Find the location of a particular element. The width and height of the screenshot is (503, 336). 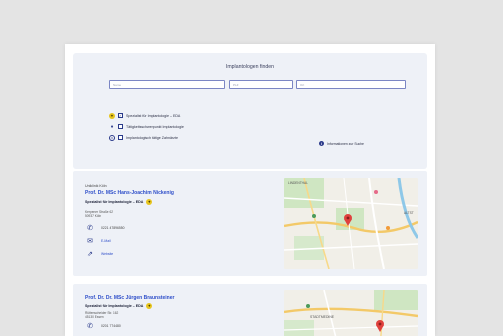

filter-focus-checkbox is located at coordinates (120, 126).